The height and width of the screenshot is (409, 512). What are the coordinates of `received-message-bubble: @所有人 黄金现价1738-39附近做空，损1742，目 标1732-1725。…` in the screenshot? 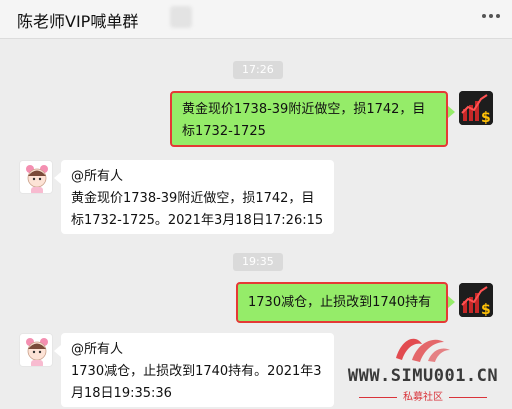 It's located at (197, 197).